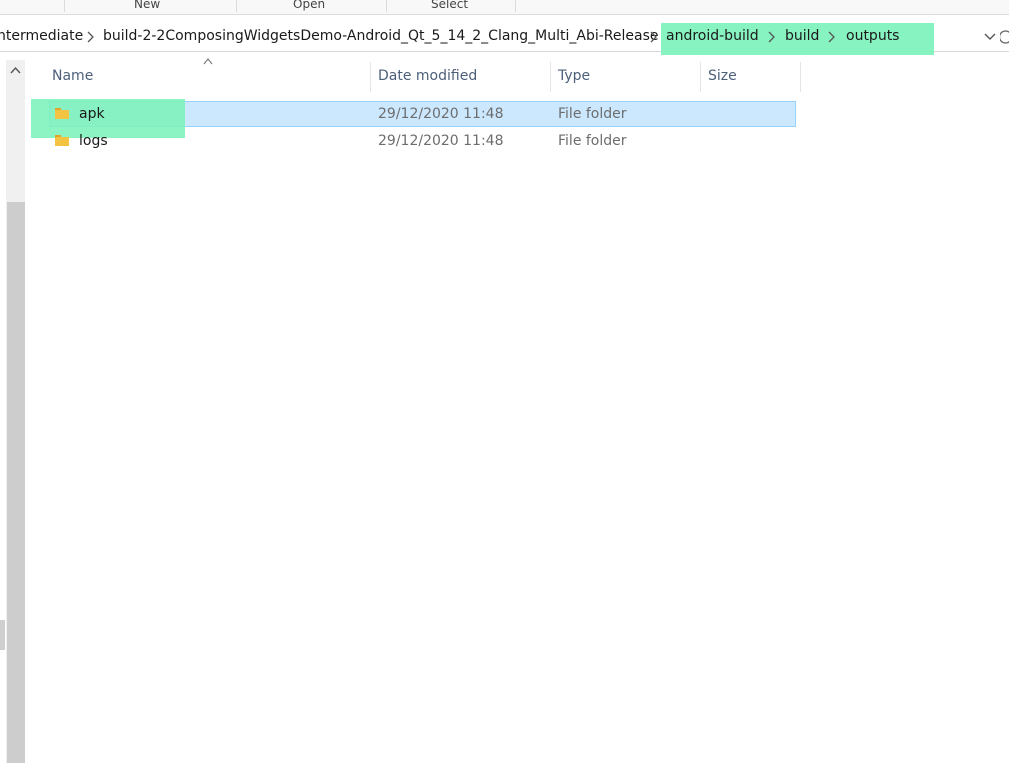 This screenshot has height=763, width=1009. What do you see at coordinates (72, 76) in the screenshot?
I see `column-header-name: Name` at bounding box center [72, 76].